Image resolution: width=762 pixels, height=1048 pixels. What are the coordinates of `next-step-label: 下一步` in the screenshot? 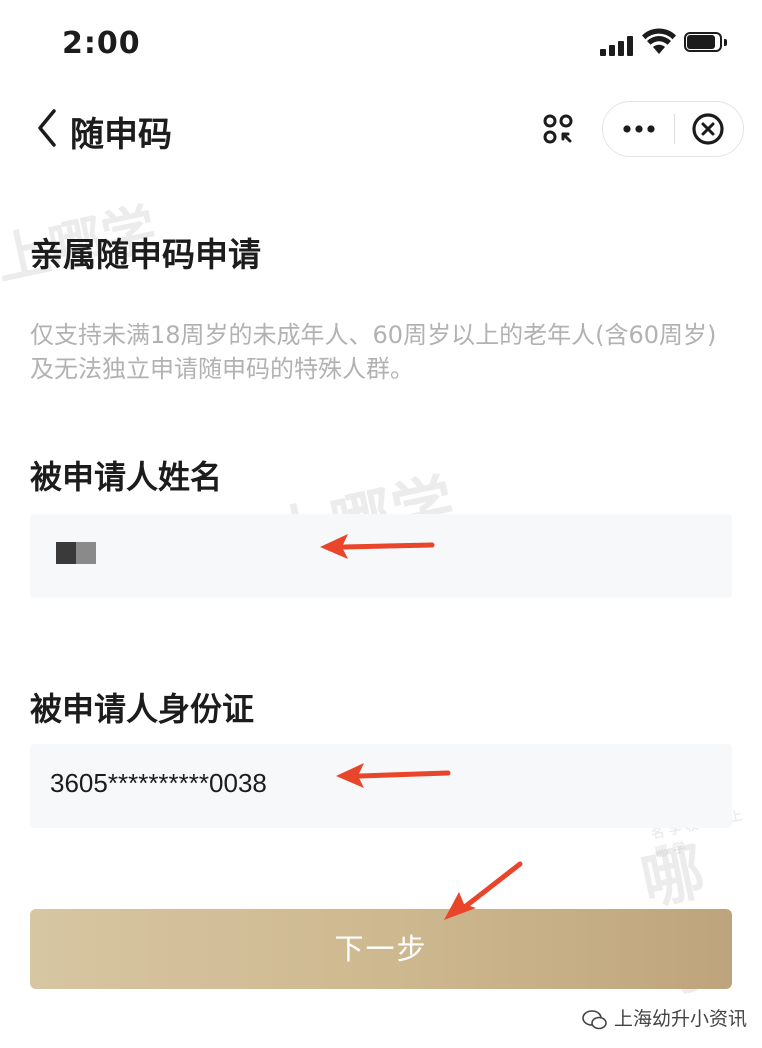 It's located at (381, 949).